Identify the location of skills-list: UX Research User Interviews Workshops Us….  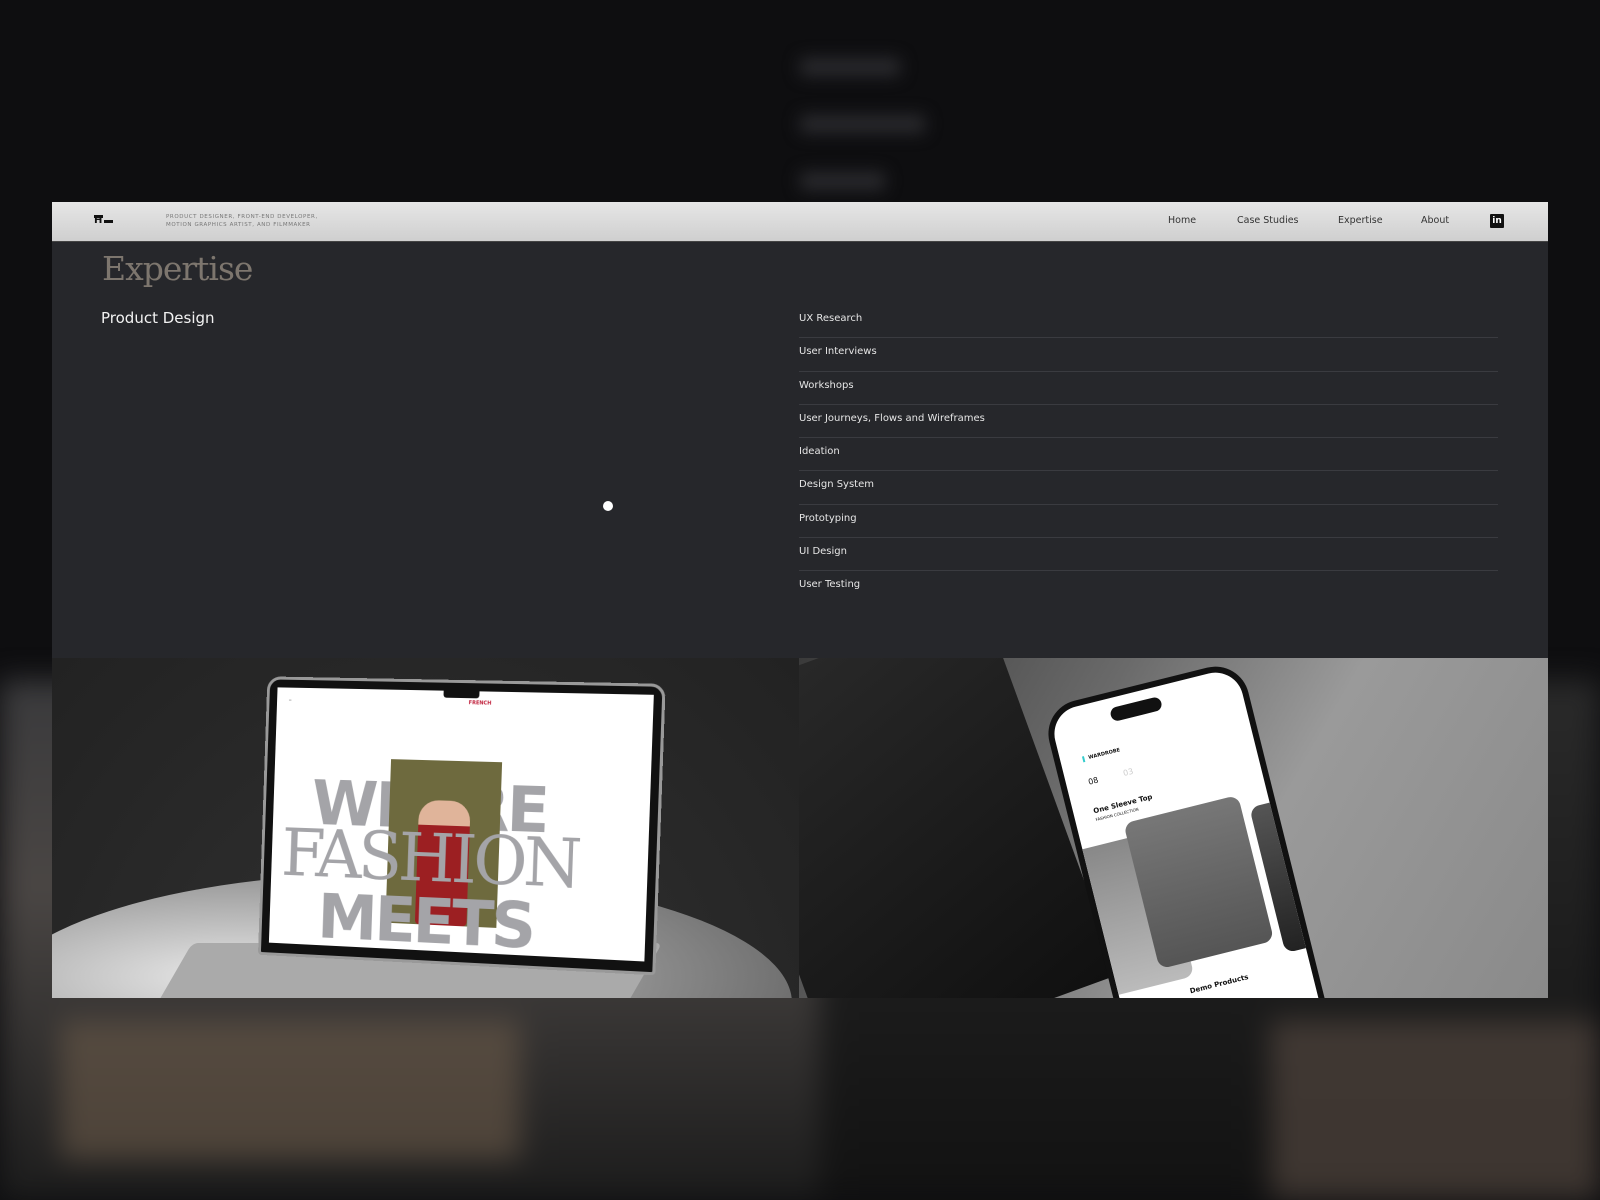
(1148, 455).